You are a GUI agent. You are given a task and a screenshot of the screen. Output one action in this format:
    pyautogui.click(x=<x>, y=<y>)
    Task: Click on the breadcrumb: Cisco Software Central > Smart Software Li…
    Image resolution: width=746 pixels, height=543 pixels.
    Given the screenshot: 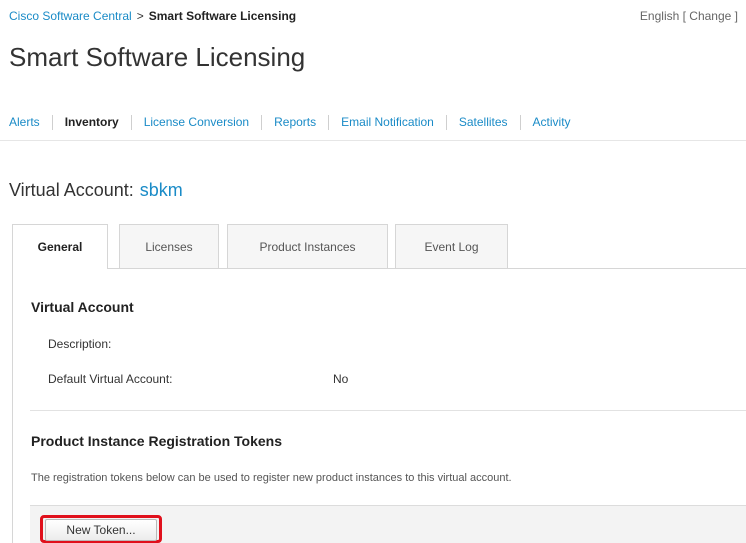 What is the action you would take?
    pyautogui.click(x=152, y=16)
    